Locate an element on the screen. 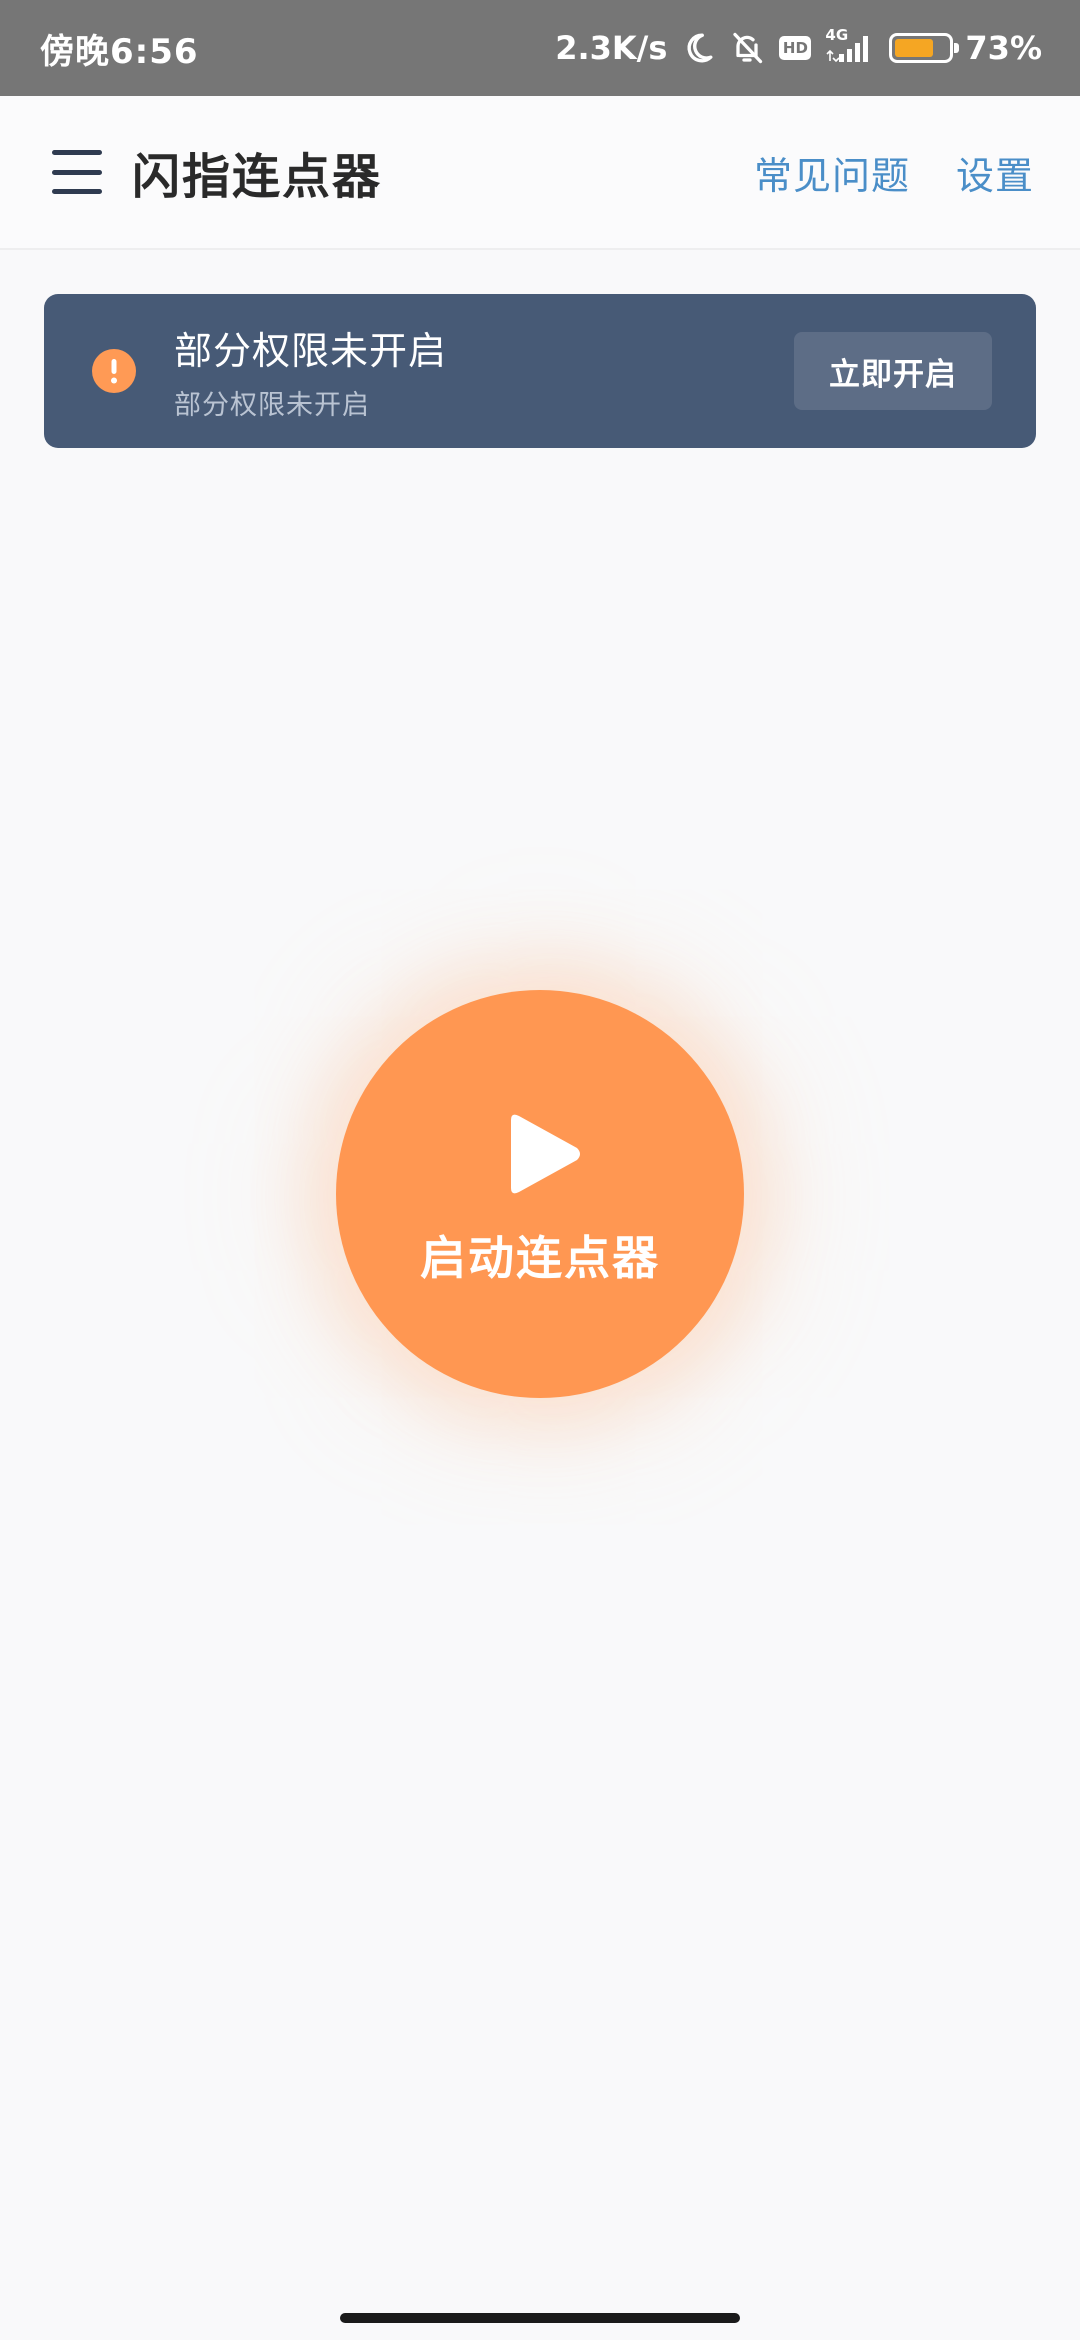 The image size is (1080, 2340). battery-icon: 73% is located at coordinates (965, 48).